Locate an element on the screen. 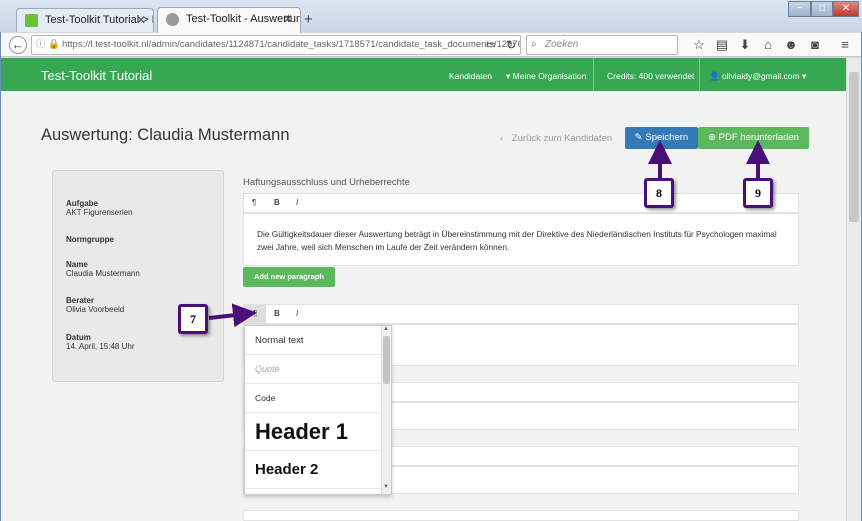 The image size is (862, 521). field-datum: Datum 14. April, 15:48 Uhr is located at coordinates (100, 342).